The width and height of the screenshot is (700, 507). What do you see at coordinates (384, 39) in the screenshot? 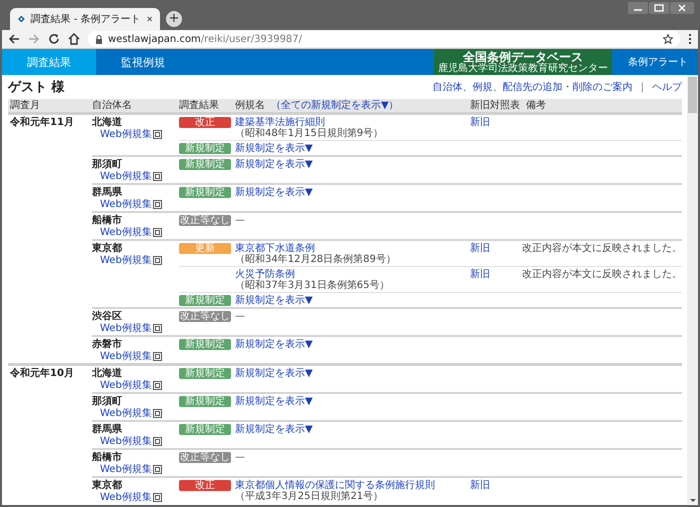
I see `address-field: westlawjapan.com/reiki/user/3939987/` at bounding box center [384, 39].